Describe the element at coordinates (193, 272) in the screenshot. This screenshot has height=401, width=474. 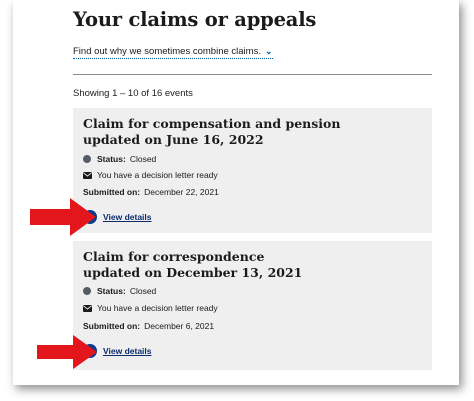
I see `claim-title-line2: updated on December 13, 2021` at that location.